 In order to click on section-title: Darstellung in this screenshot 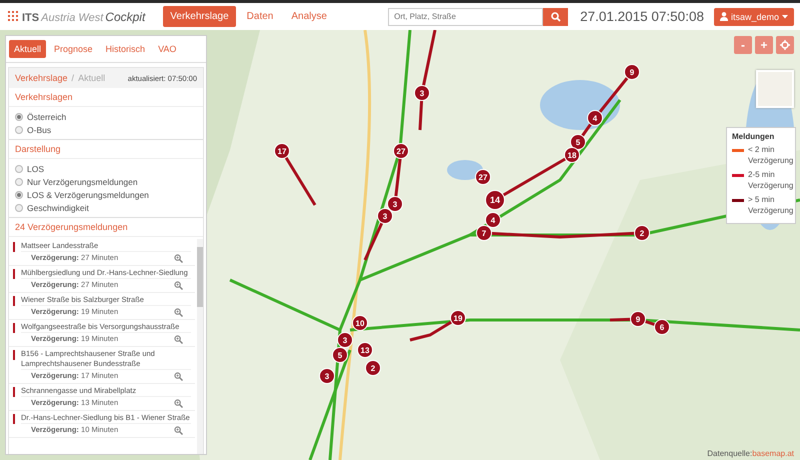, I will do `click(106, 149)`.